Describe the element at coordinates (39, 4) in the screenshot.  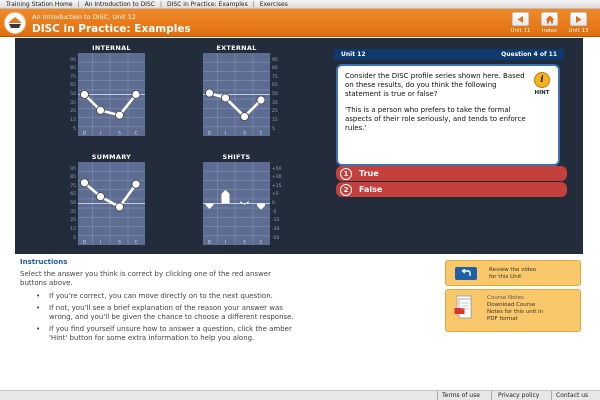
I see `breadcrumb-home: Training Station Home` at that location.